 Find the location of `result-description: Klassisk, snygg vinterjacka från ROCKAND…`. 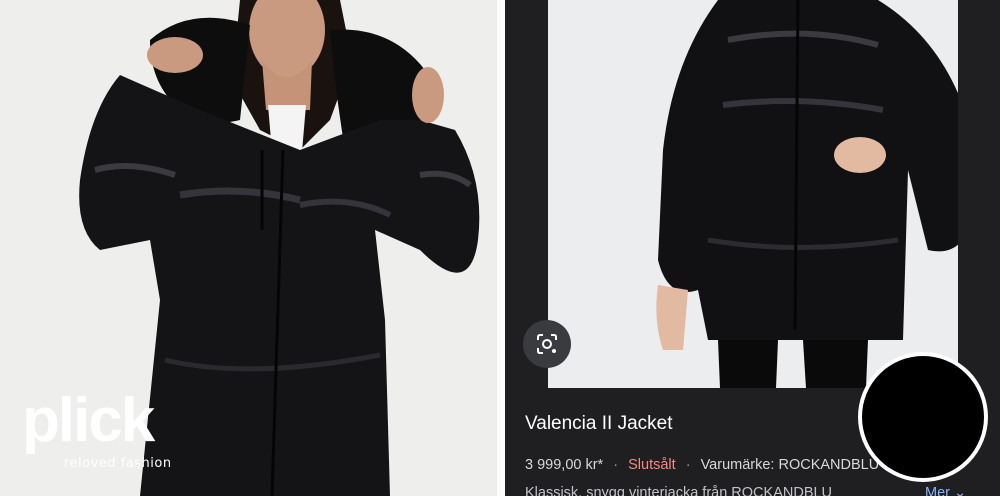

result-description: Klassisk, snygg vinterjacka från ROCKAND… is located at coordinates (679, 490).